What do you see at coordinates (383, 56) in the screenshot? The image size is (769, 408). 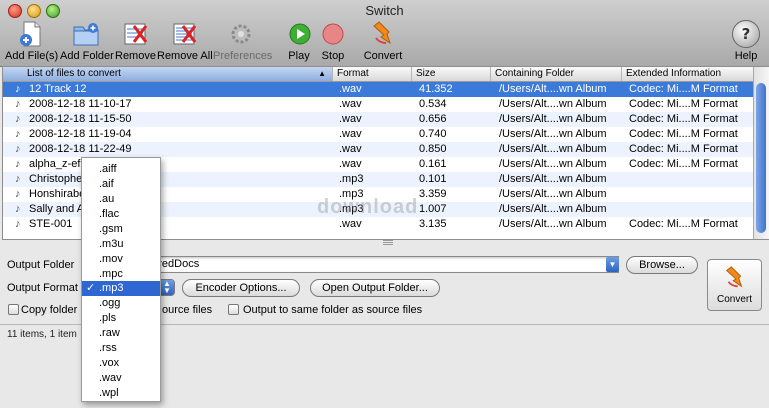 I see `convert-toolbar-label: Convert` at bounding box center [383, 56].